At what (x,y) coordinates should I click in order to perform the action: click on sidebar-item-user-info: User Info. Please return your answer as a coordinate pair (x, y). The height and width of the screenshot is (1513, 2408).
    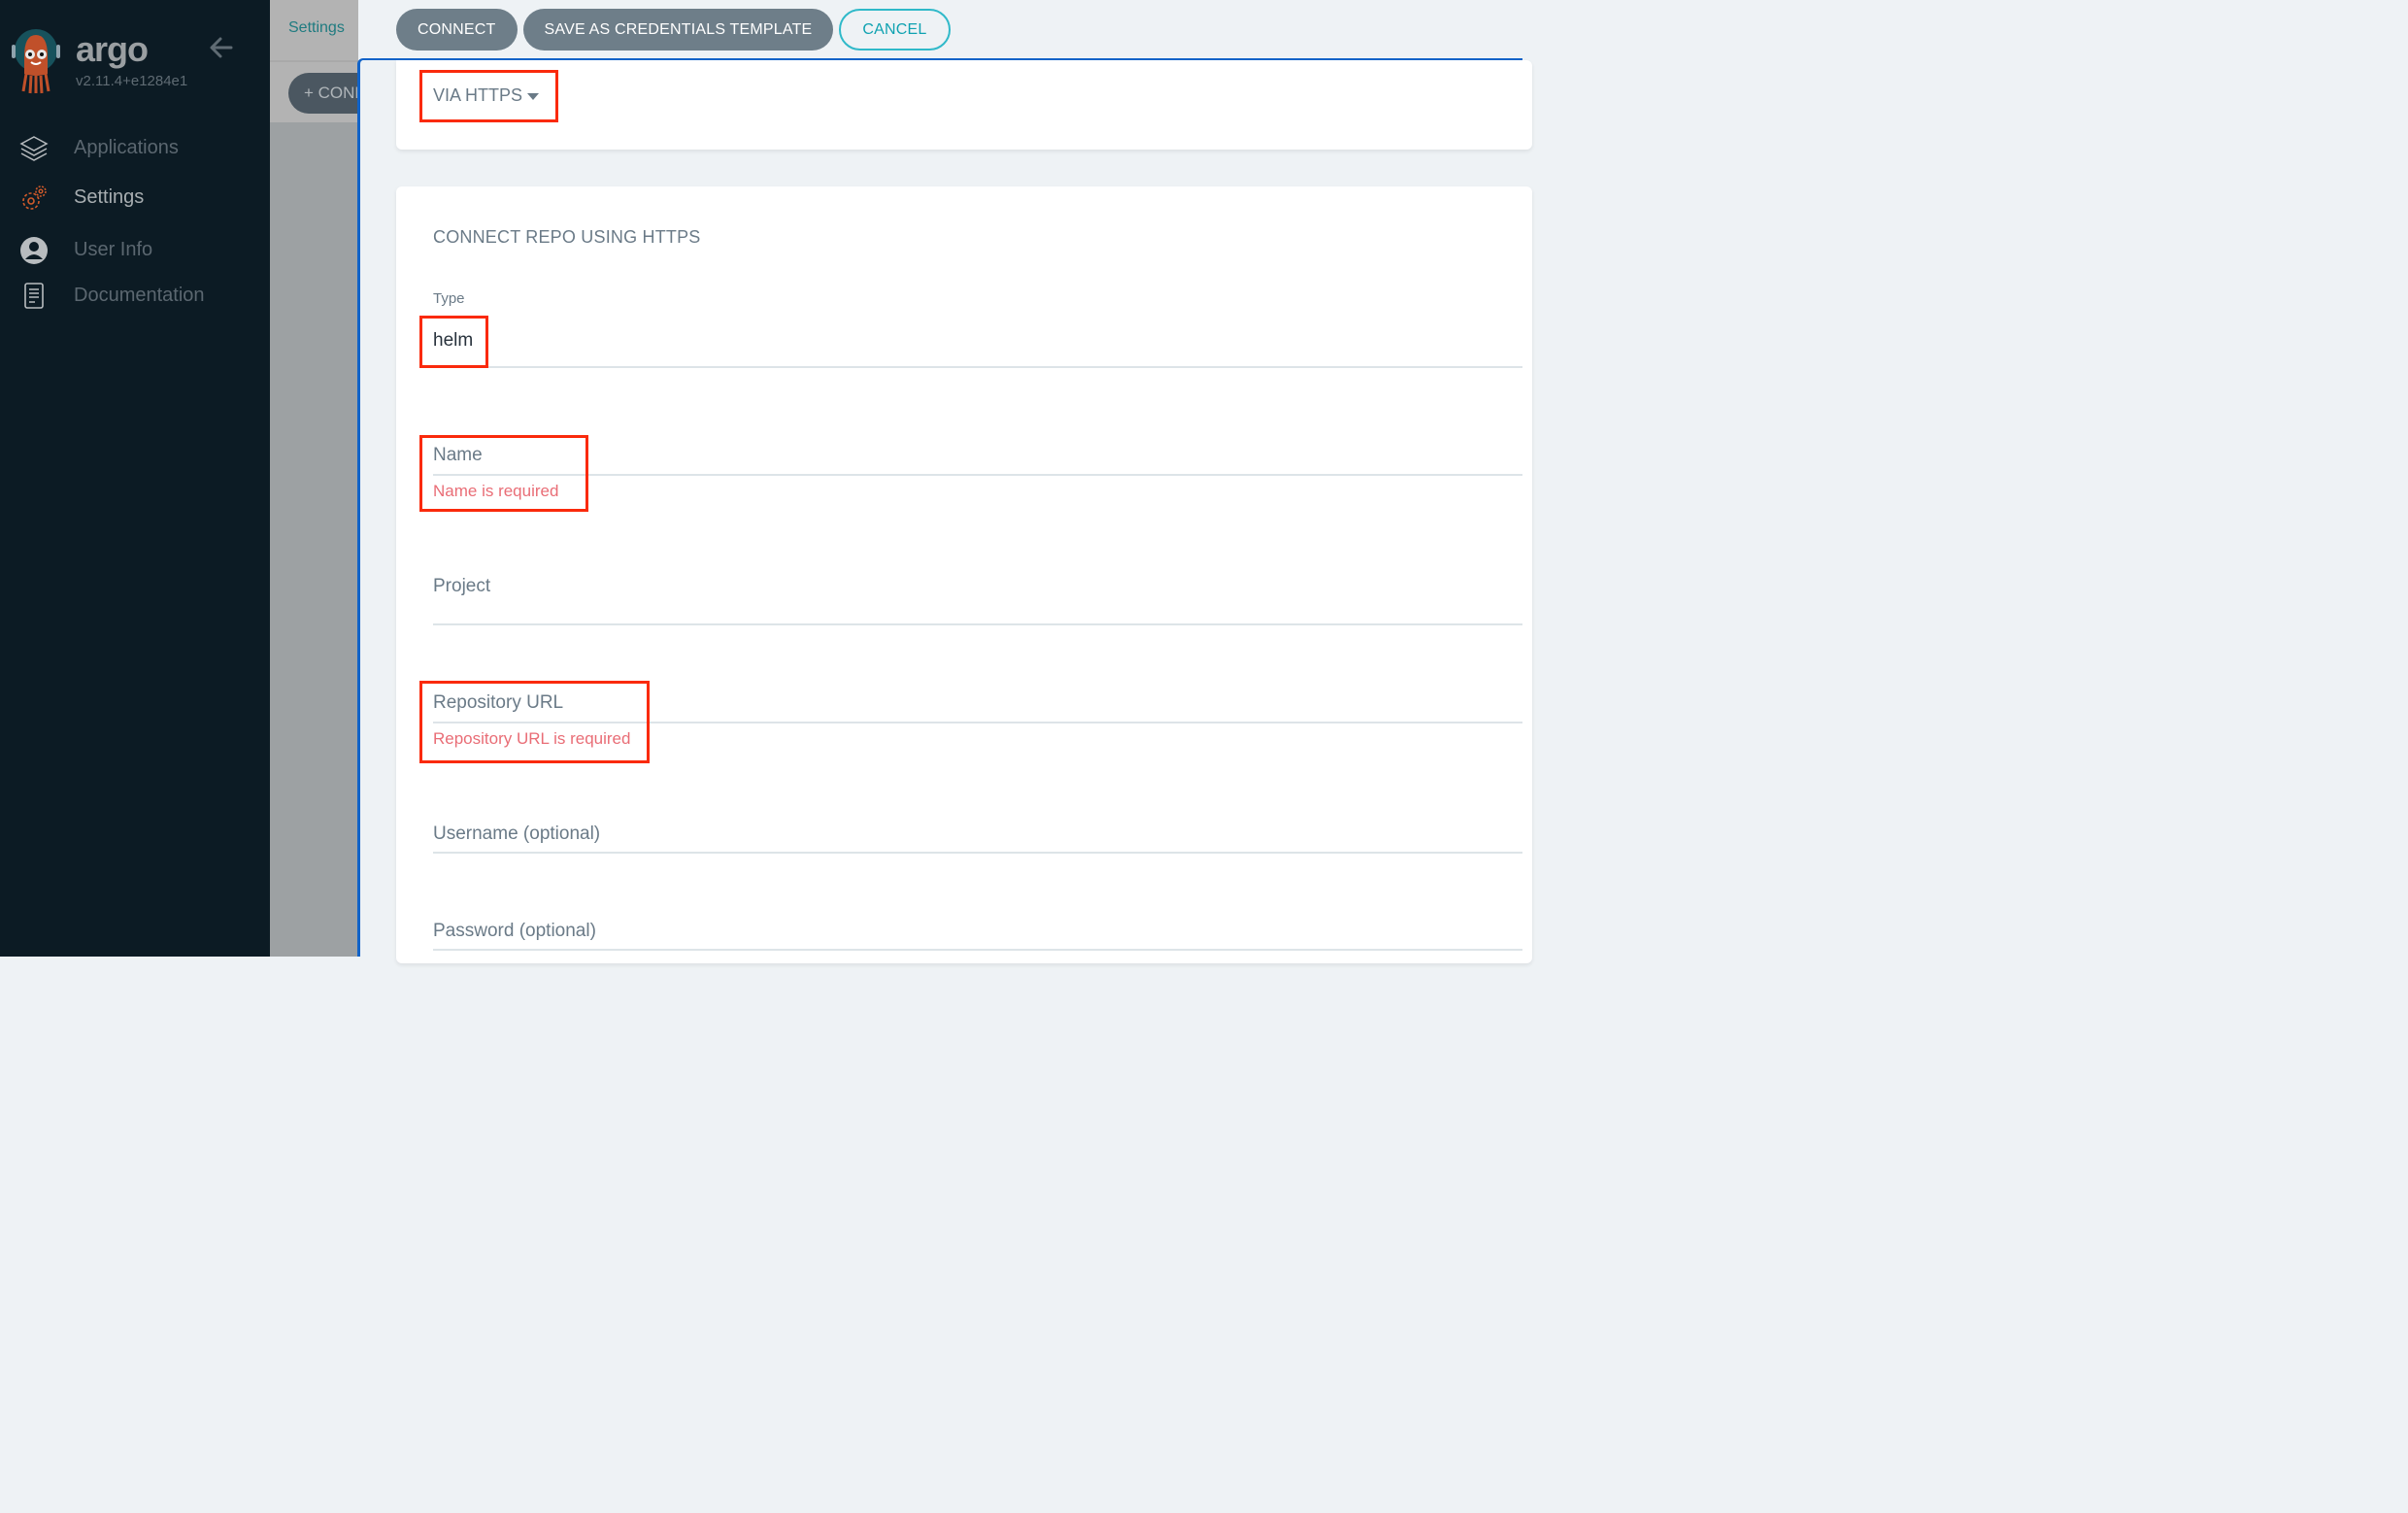
    Looking at the image, I should click on (135, 250).